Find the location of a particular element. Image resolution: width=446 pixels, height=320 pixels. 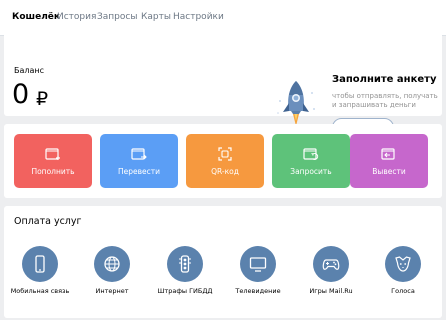

promo-title: Заполните анкету is located at coordinates (384, 79).